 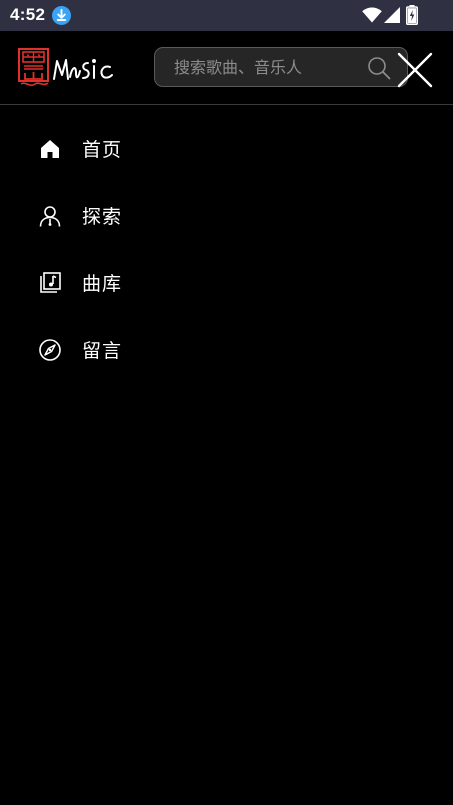 I want to click on menu-item-label: 探索, so click(x=102, y=217).